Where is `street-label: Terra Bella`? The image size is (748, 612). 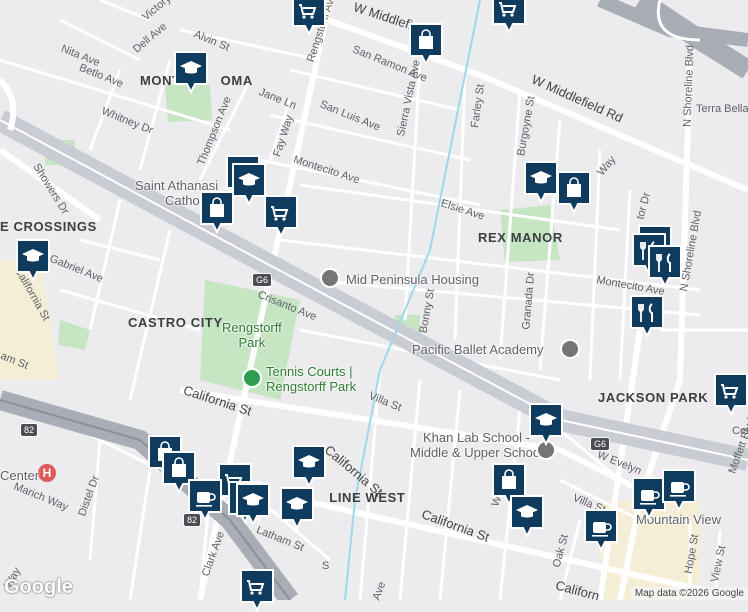
street-label: Terra Bella is located at coordinates (722, 109).